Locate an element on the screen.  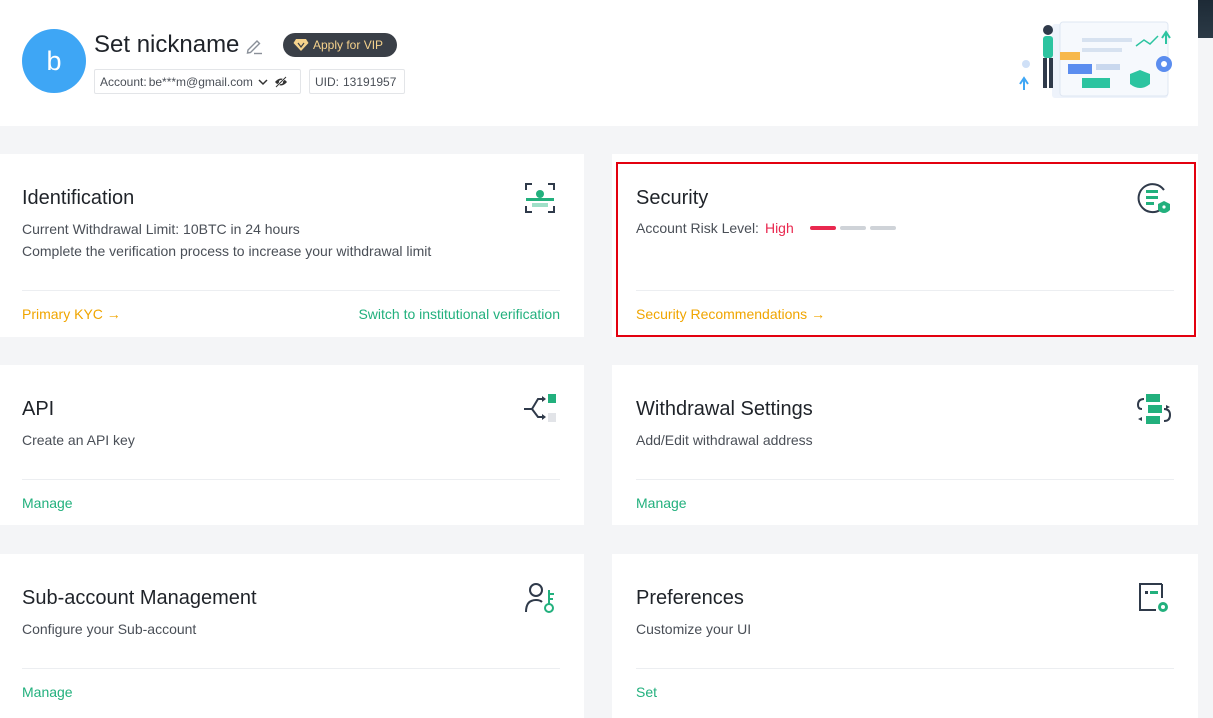
vip-label: Apply for VIP is located at coordinates (348, 45).